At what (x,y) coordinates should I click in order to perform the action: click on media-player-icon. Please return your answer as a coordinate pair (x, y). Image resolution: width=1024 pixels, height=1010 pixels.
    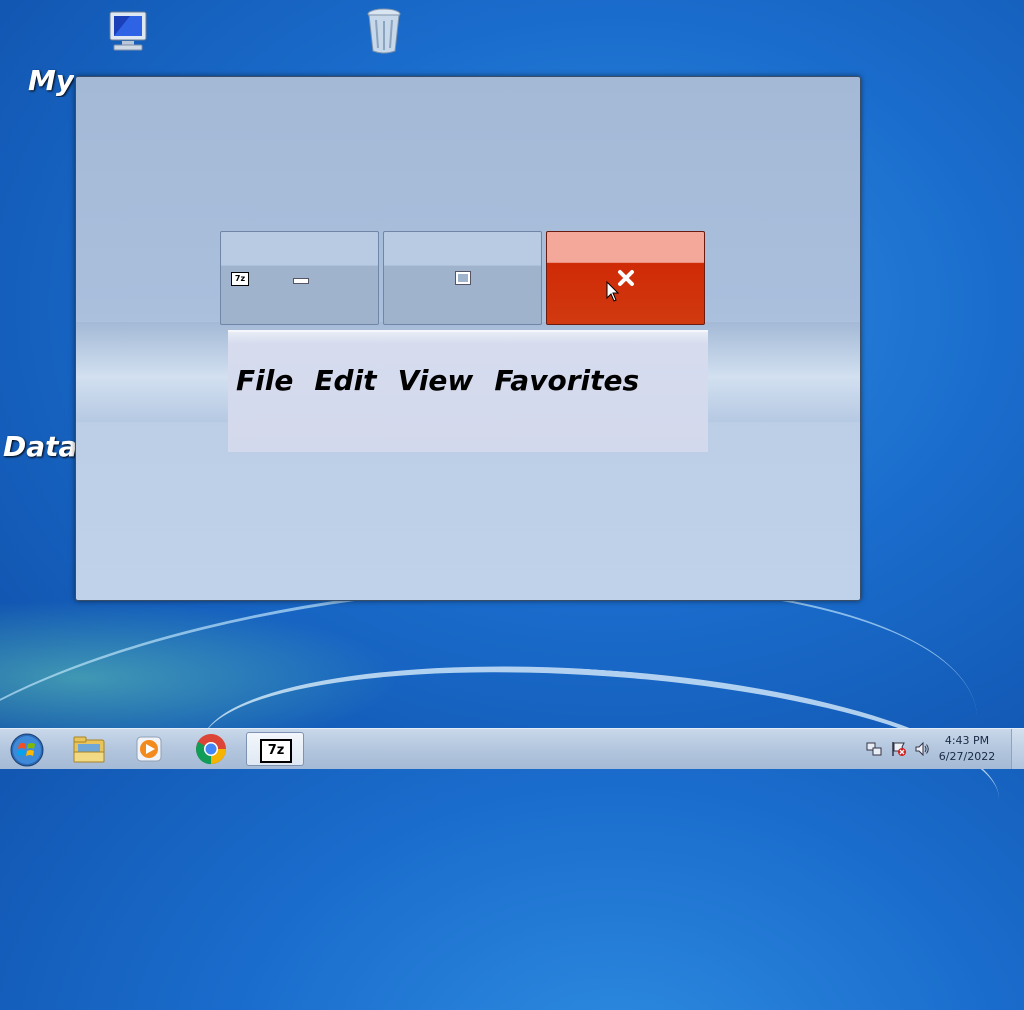
    Looking at the image, I should click on (149, 749).